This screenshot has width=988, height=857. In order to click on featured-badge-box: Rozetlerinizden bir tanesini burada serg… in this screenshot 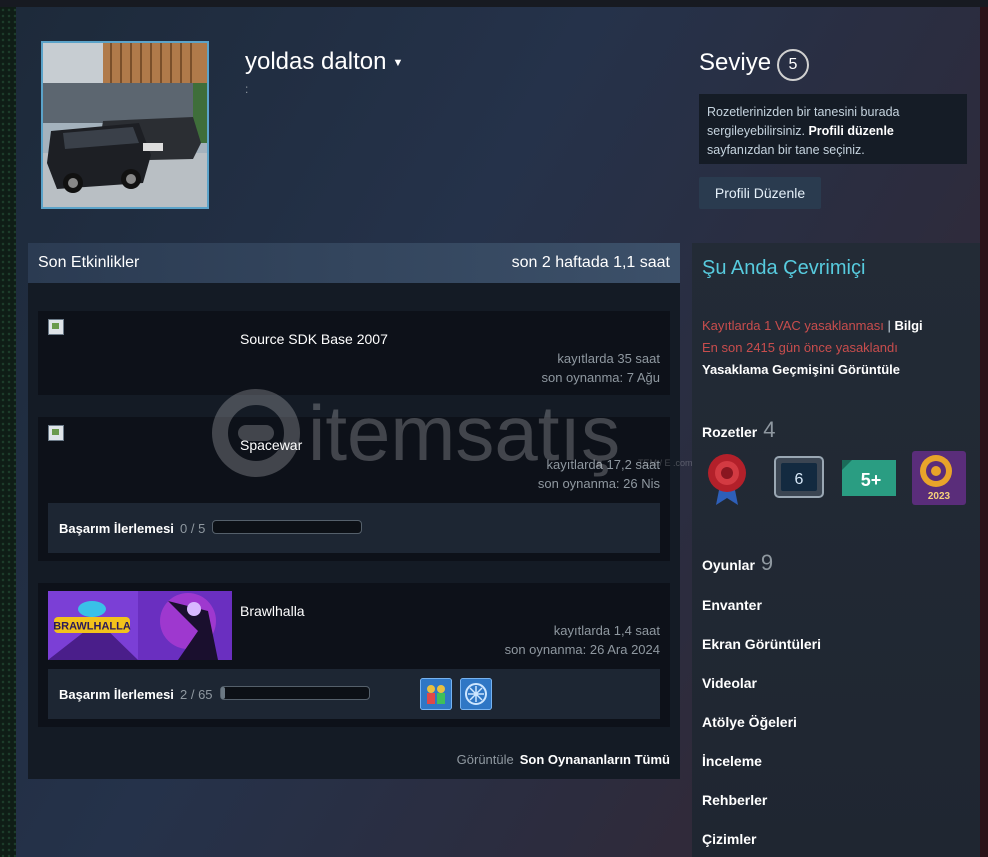, I will do `click(833, 129)`.